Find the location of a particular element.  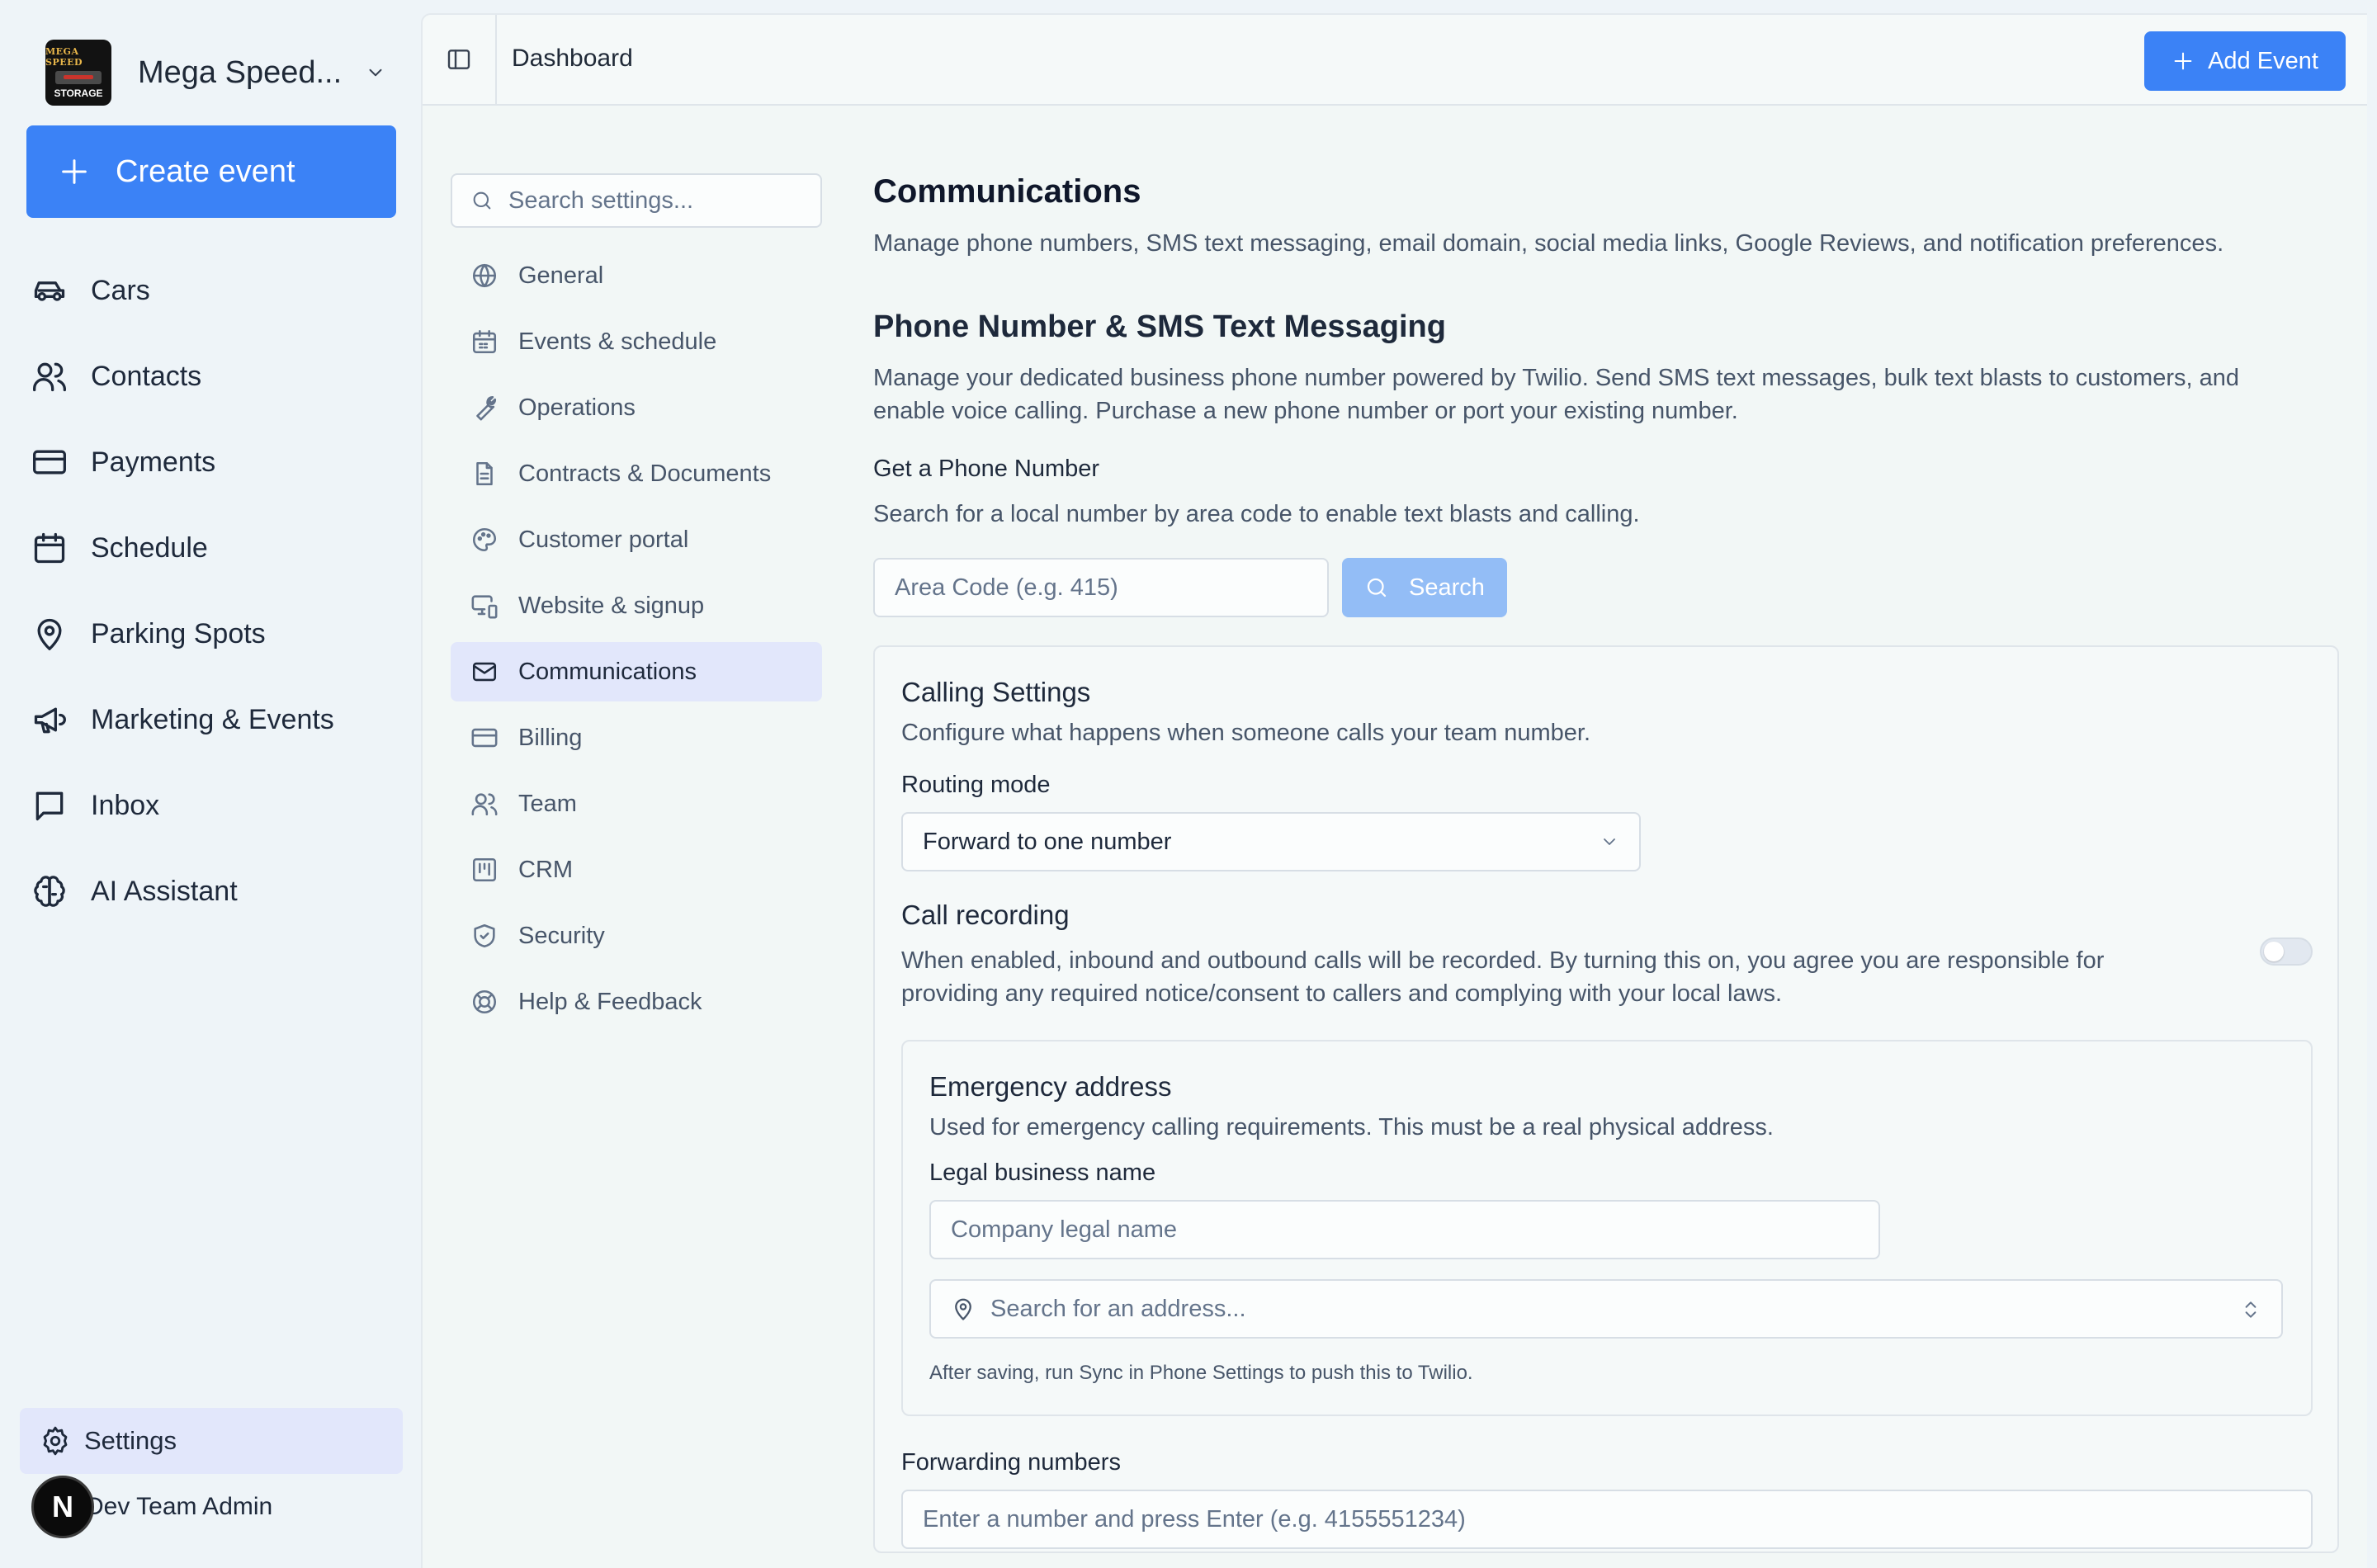

settings-item-billing: Billing is located at coordinates (636, 737).